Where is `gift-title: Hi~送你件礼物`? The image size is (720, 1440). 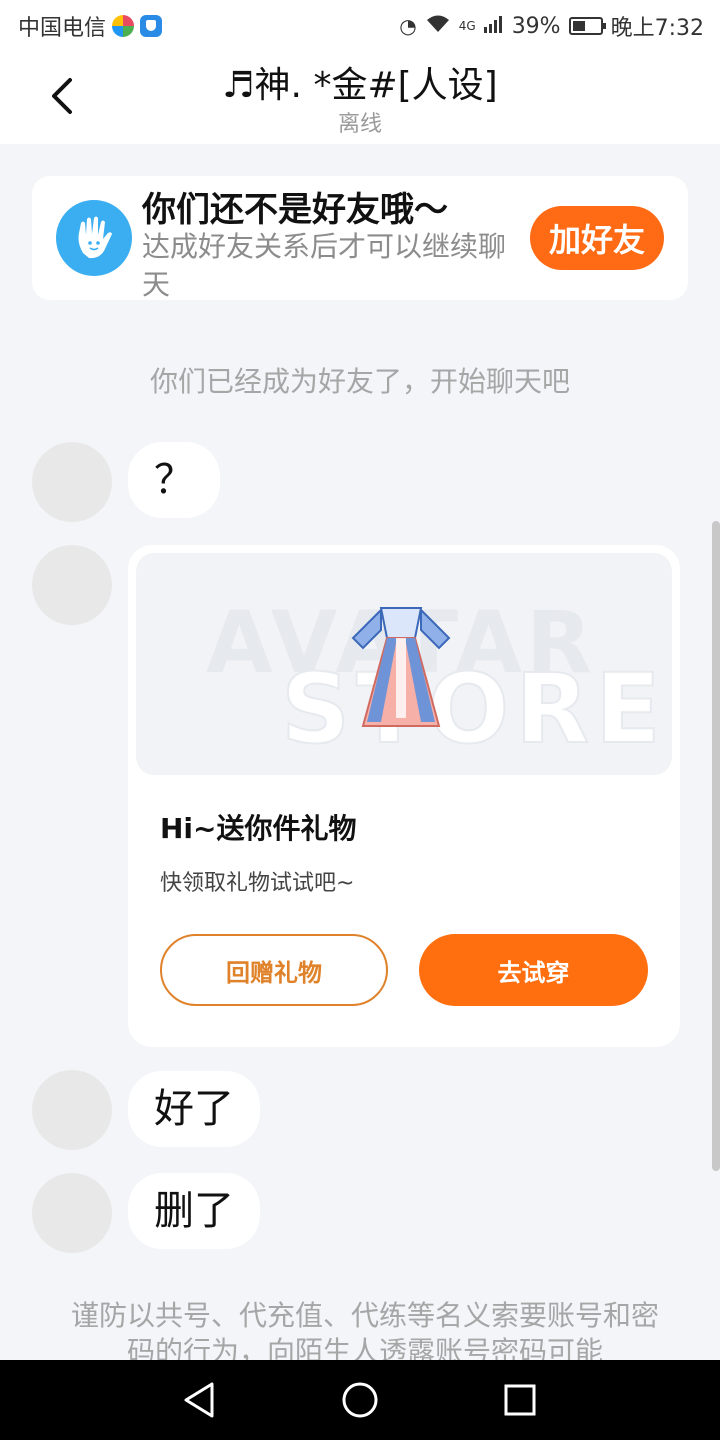
gift-title: Hi~送你件礼物 is located at coordinates (258, 828).